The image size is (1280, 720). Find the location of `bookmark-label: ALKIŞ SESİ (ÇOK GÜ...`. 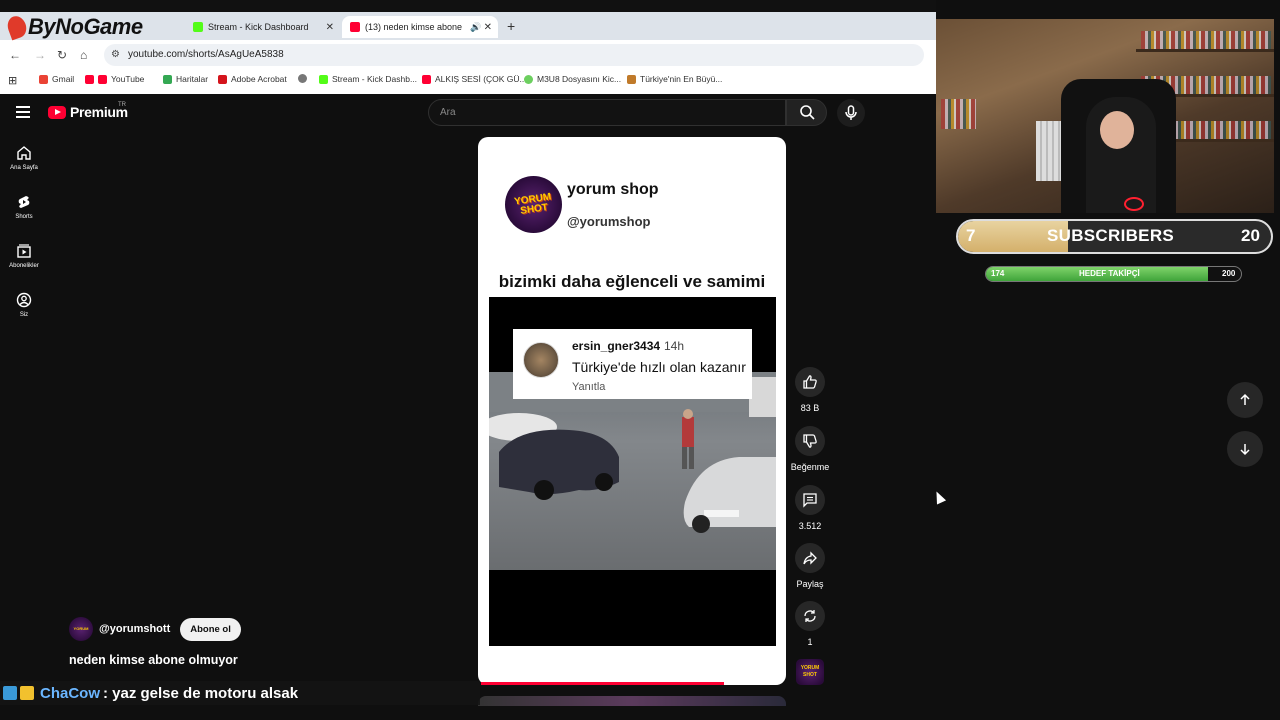

bookmark-label: ALKIŞ SESİ (ÇOK GÜ... is located at coordinates (481, 79).